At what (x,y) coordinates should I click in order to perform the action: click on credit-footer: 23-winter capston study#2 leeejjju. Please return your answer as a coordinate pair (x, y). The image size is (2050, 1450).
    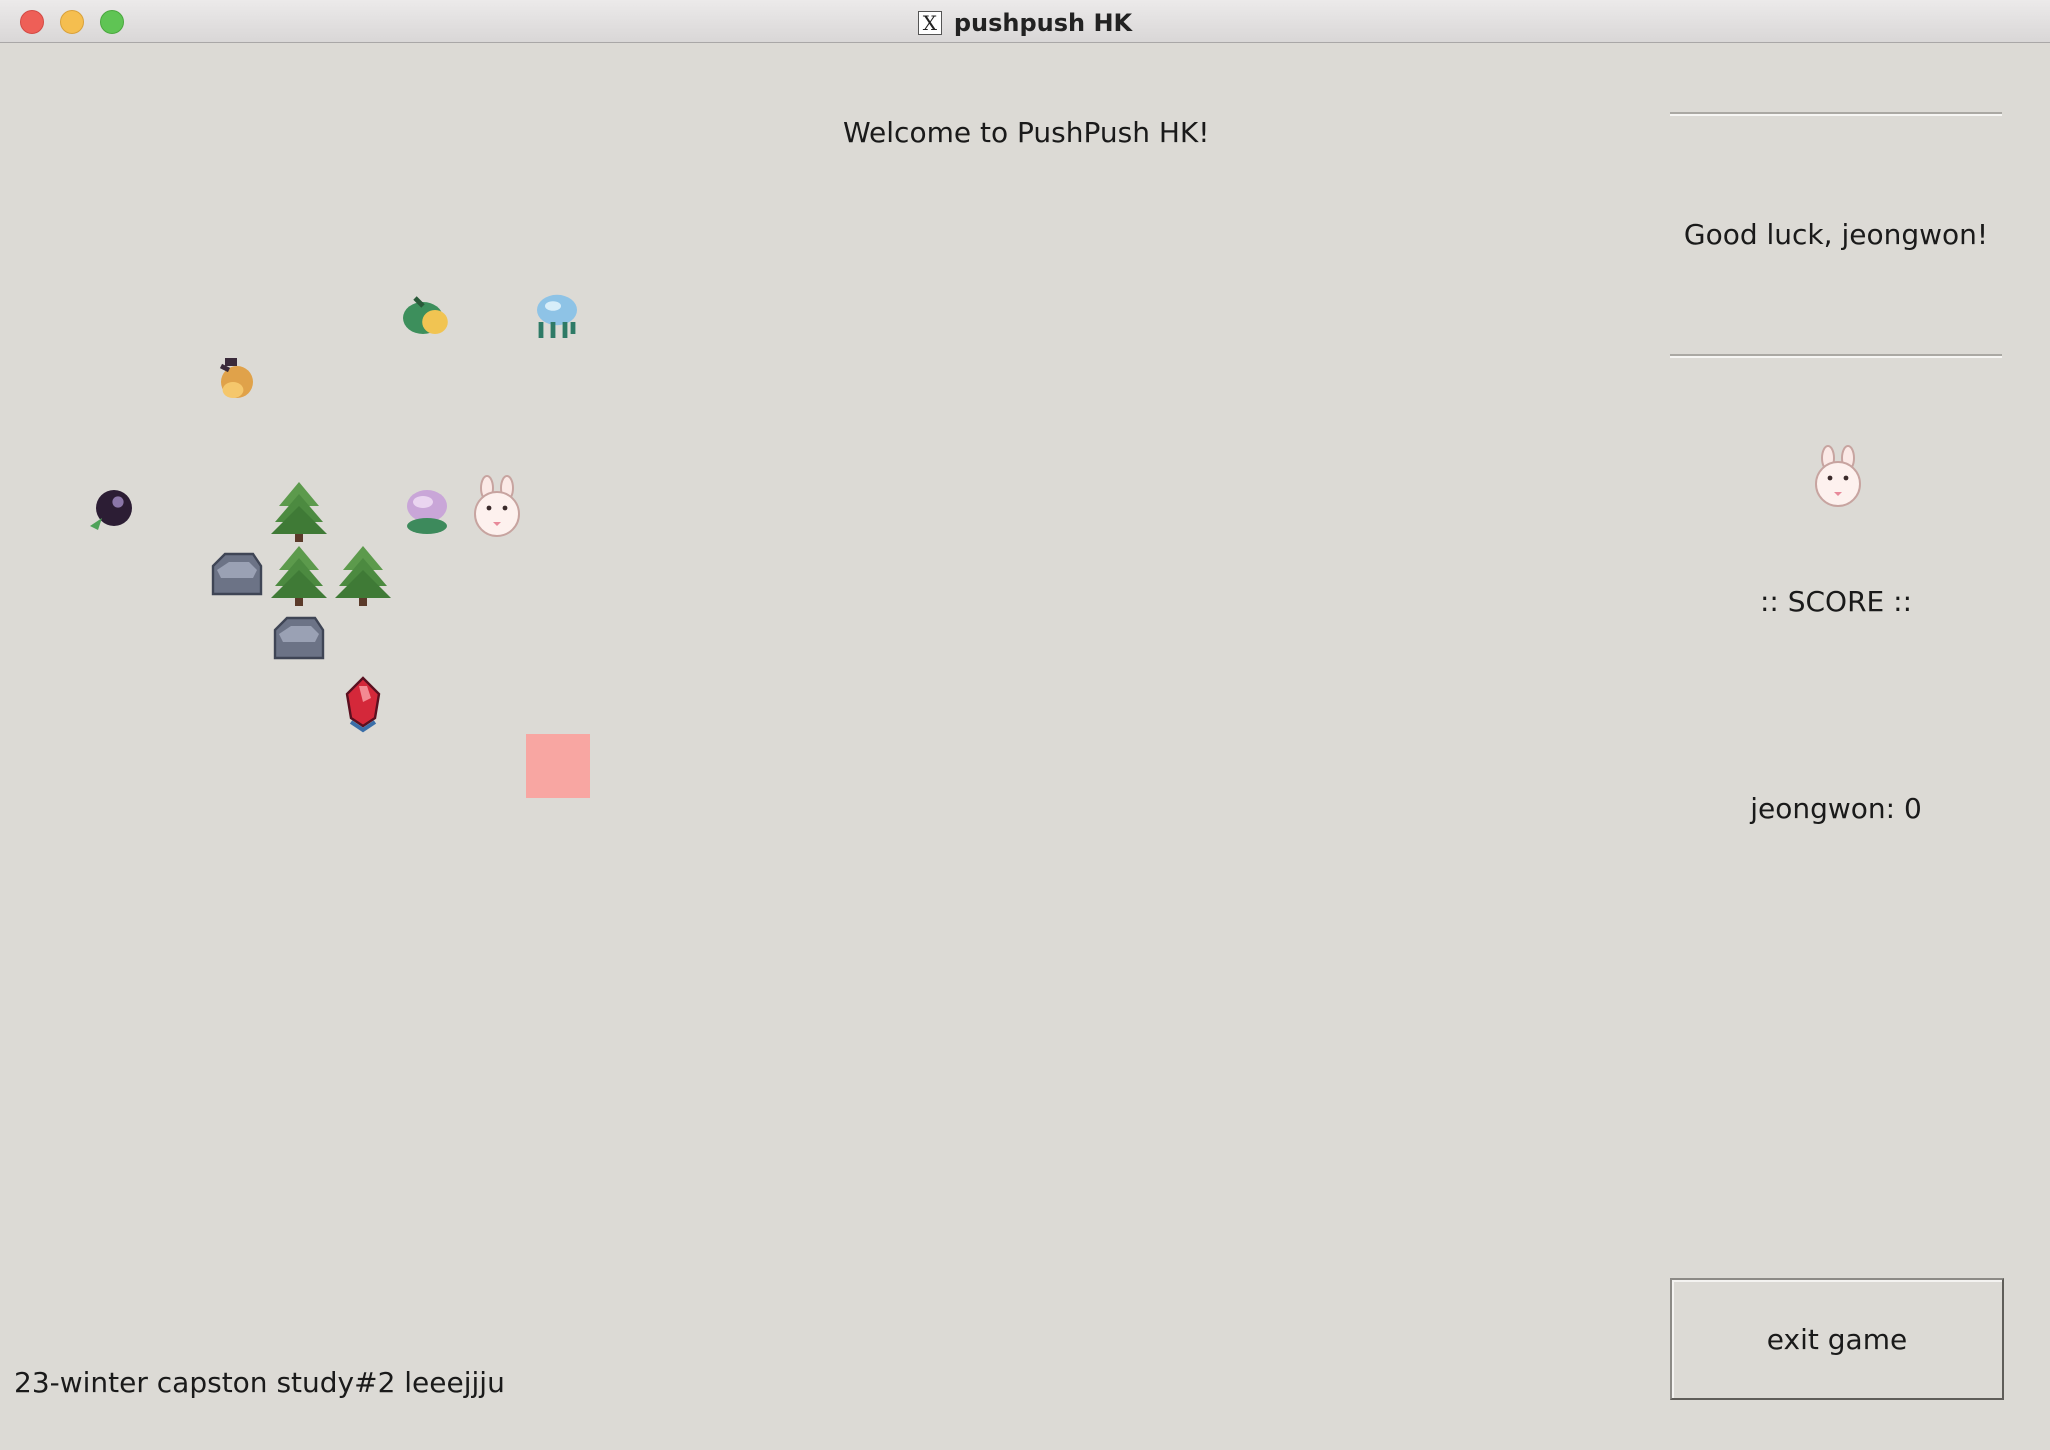
    Looking at the image, I should click on (259, 1382).